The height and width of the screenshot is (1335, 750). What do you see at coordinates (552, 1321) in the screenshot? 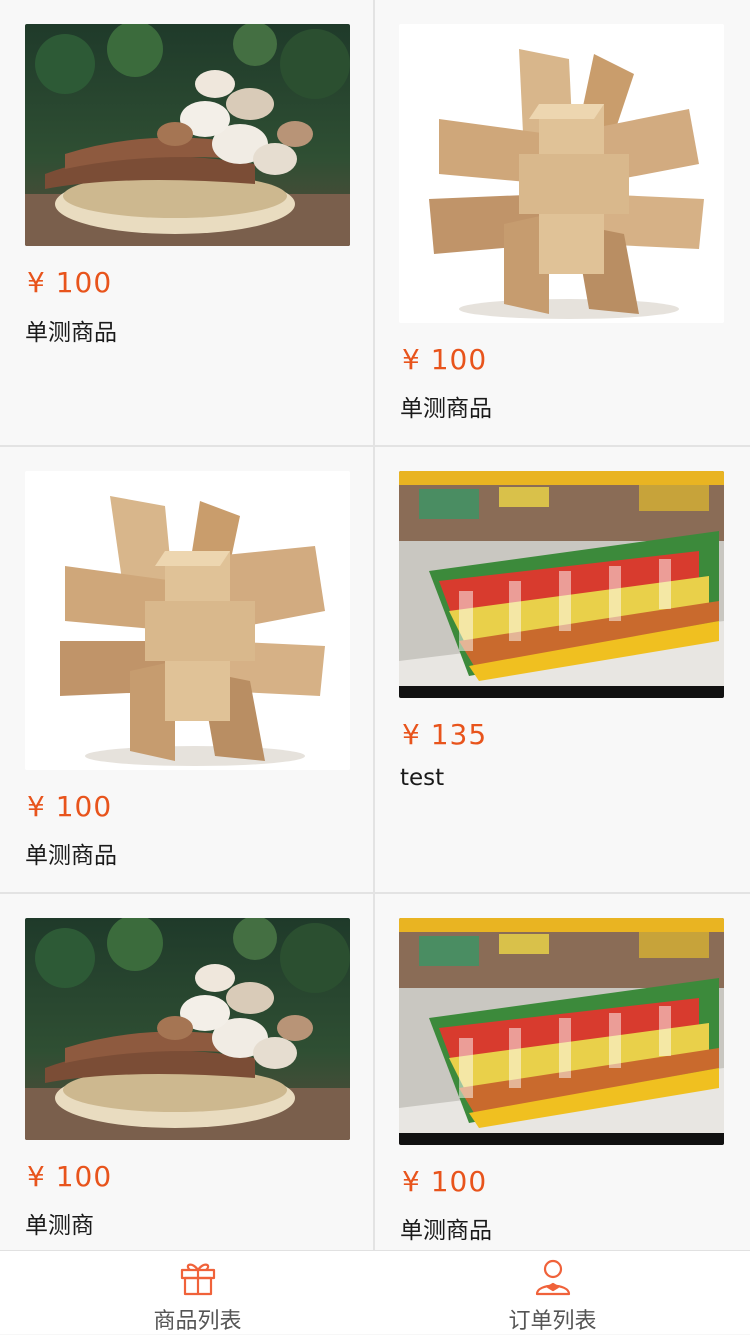
I see `tab-label: 订单列表` at bounding box center [552, 1321].